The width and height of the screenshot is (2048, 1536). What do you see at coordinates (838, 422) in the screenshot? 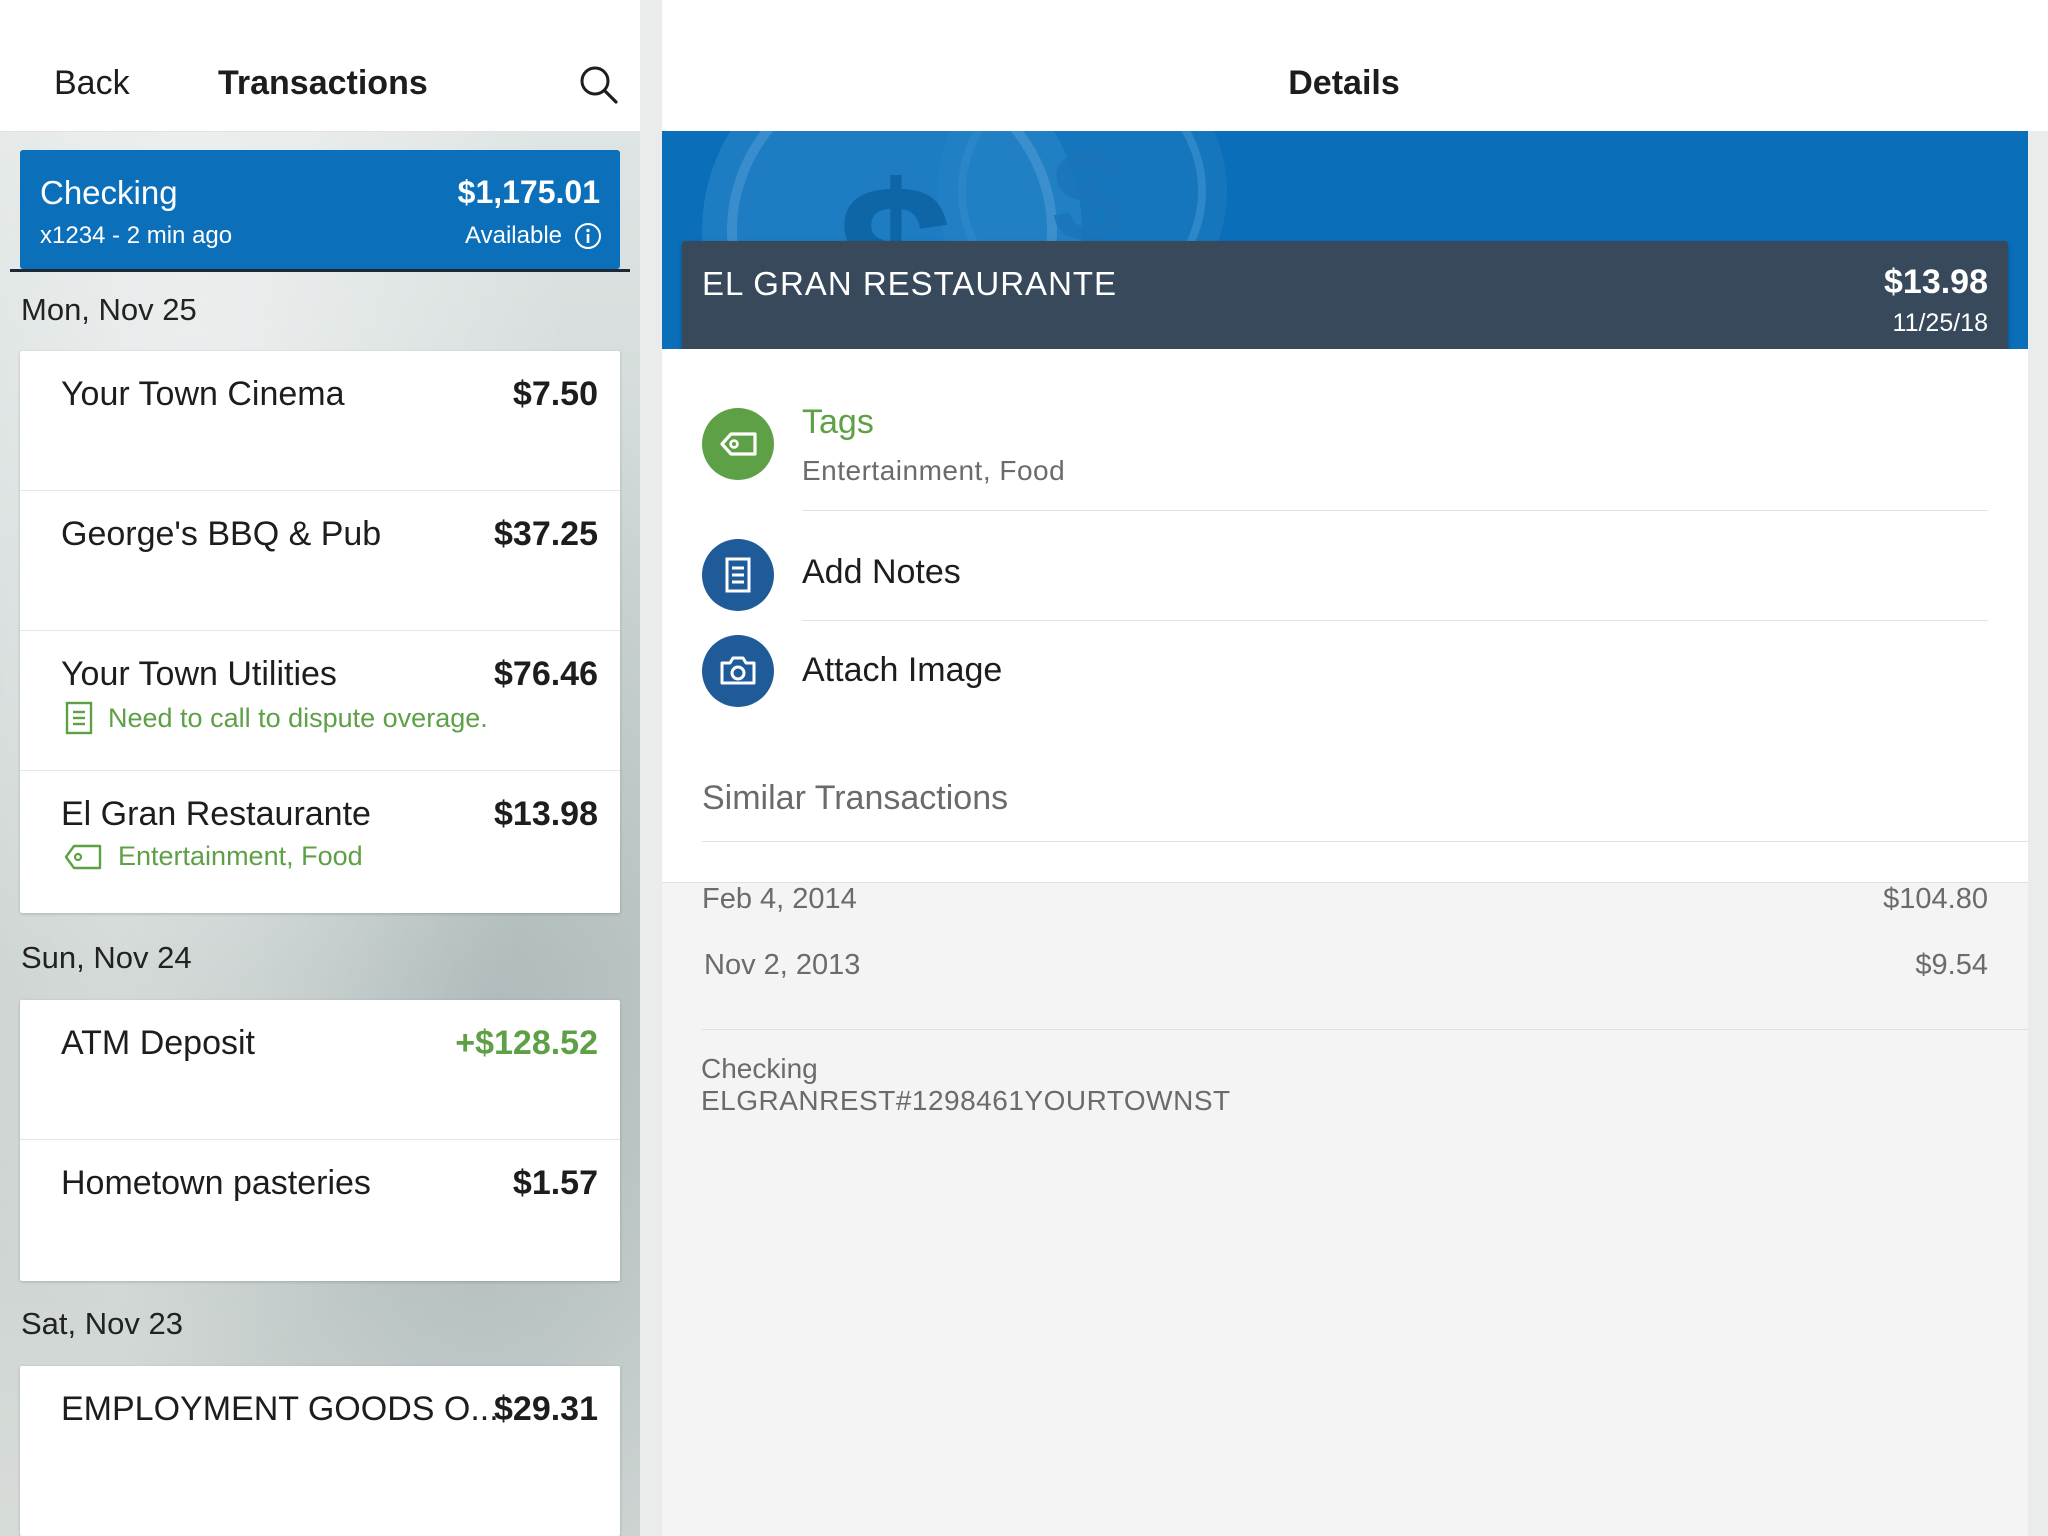
I see `tags-label: Tags` at bounding box center [838, 422].